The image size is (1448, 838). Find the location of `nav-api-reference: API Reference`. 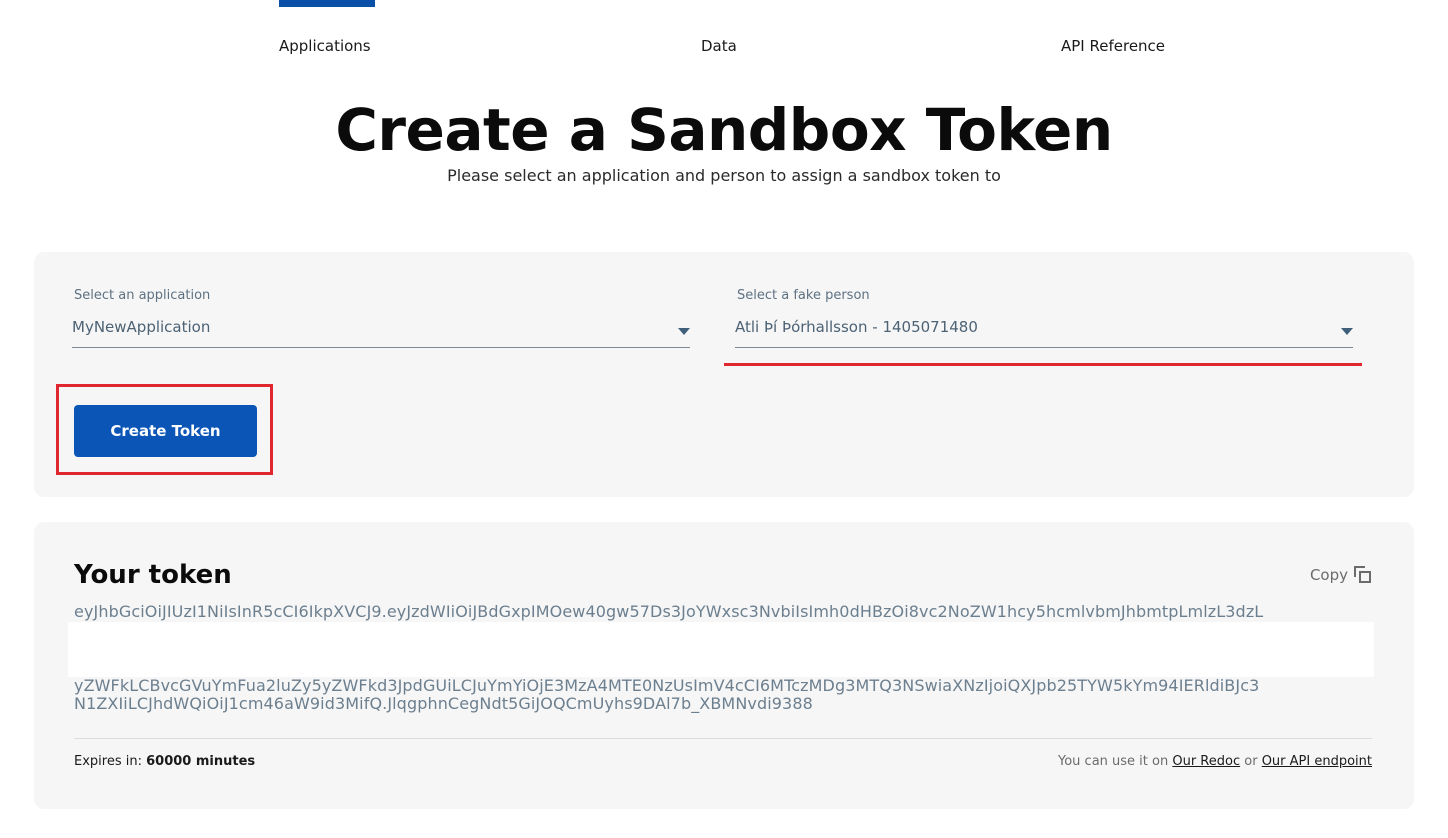

nav-api-reference: API Reference is located at coordinates (1113, 46).